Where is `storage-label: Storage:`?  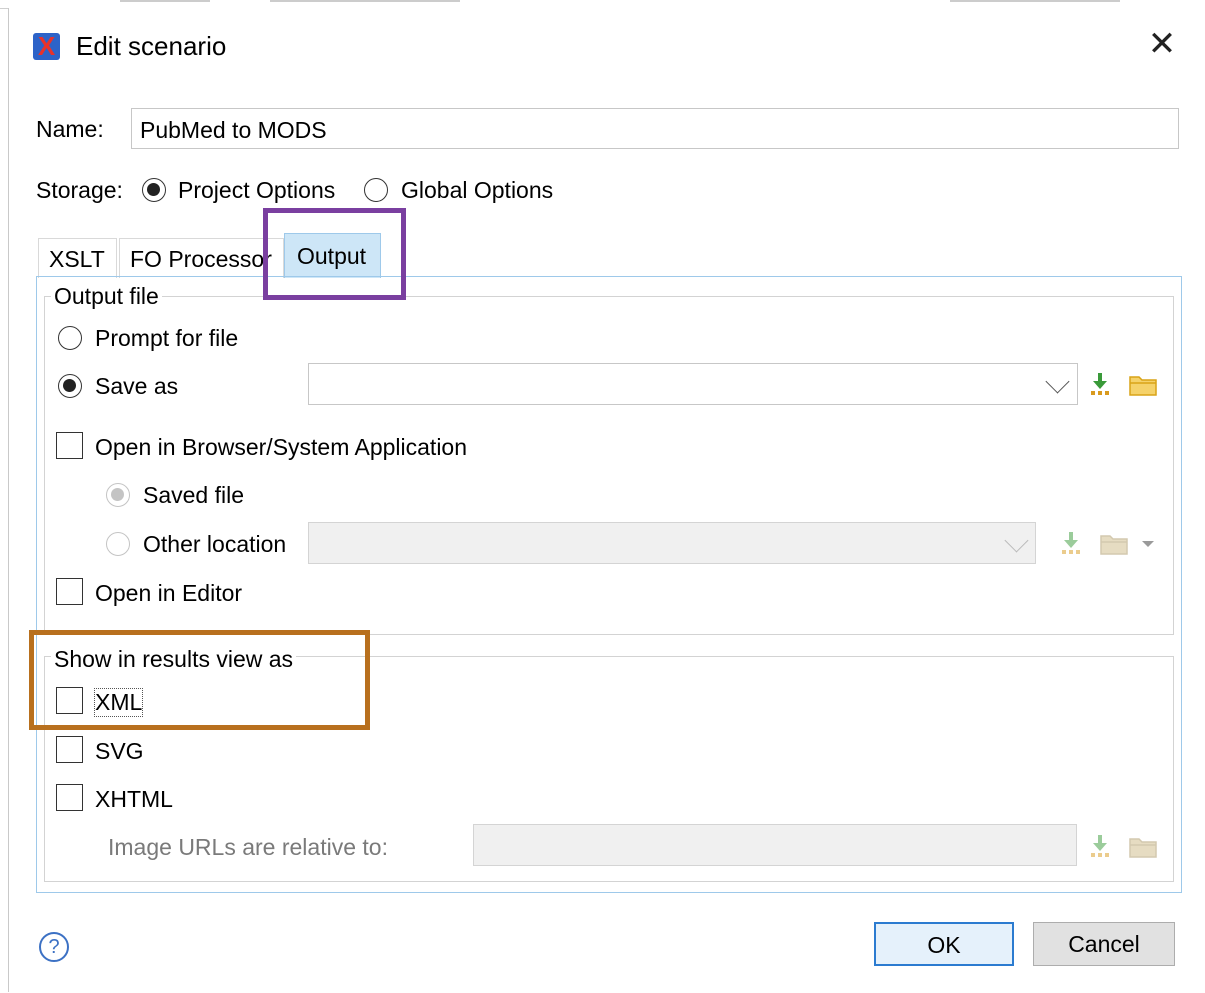 storage-label: Storage: is located at coordinates (79, 190).